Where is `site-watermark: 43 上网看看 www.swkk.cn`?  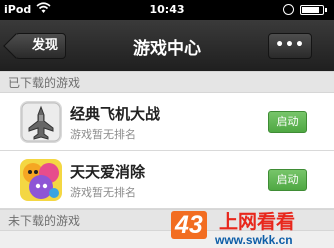
site-watermark: 43 上网看看 www.swkk.cn is located at coordinates (249, 227).